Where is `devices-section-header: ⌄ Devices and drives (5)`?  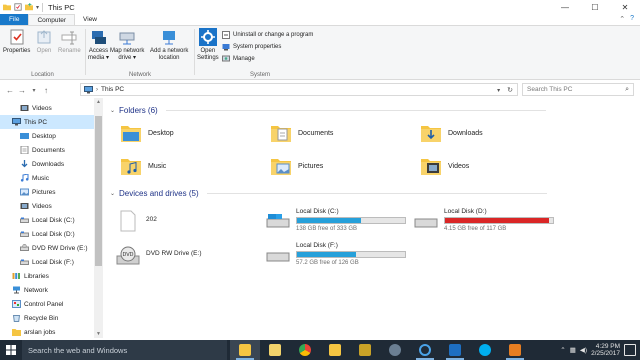
devices-section-header: ⌄ Devices and drives (5) is located at coordinates (328, 193).